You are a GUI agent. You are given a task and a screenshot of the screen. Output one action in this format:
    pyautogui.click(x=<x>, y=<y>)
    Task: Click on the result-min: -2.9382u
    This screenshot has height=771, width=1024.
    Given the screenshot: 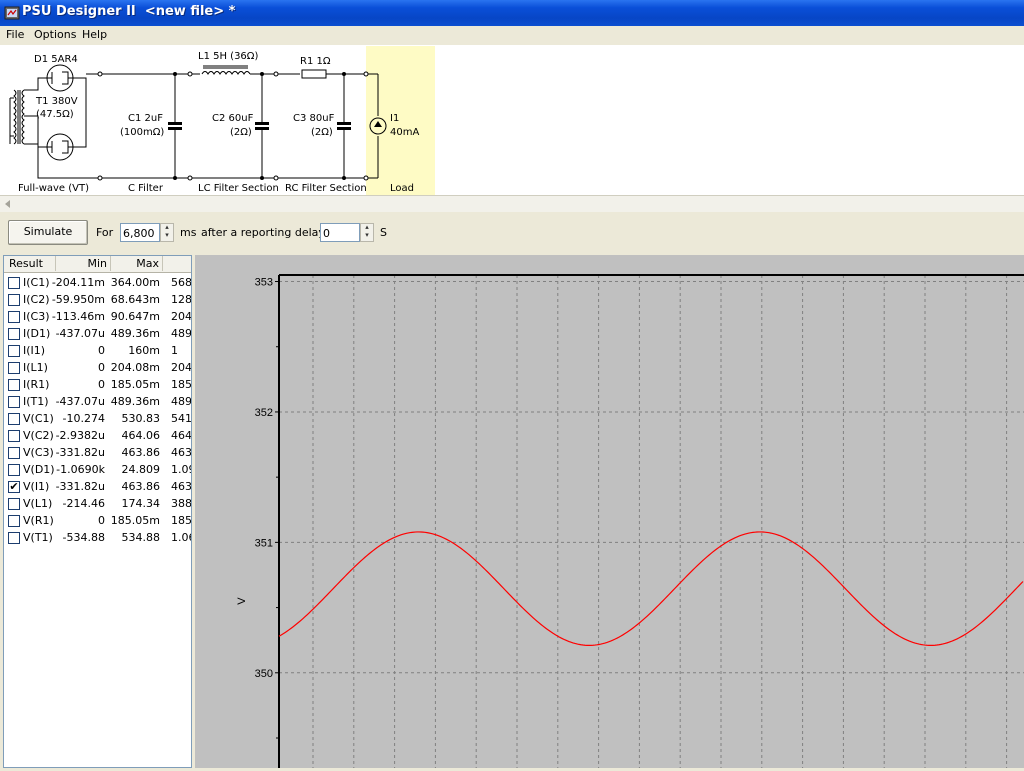 What is the action you would take?
    pyautogui.click(x=80, y=435)
    